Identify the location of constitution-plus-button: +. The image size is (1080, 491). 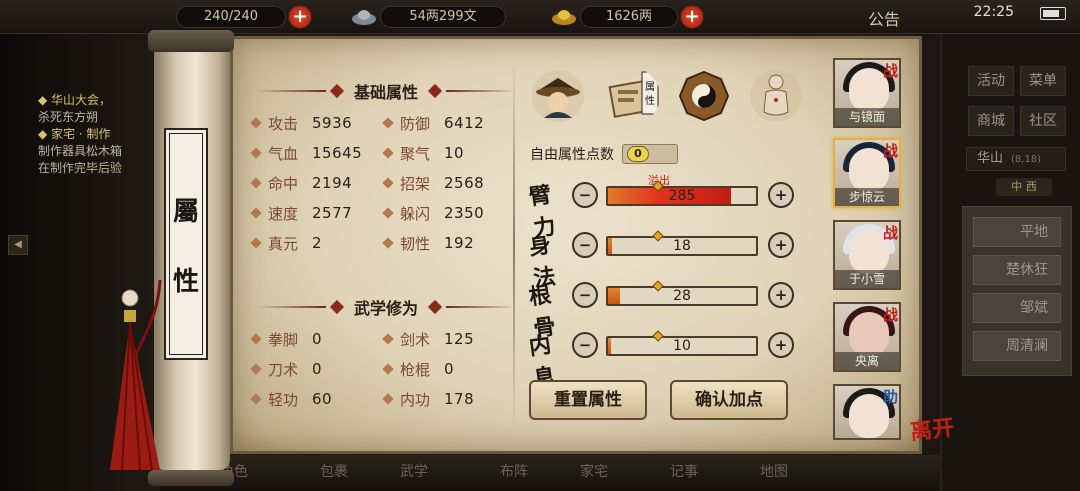
(781, 295).